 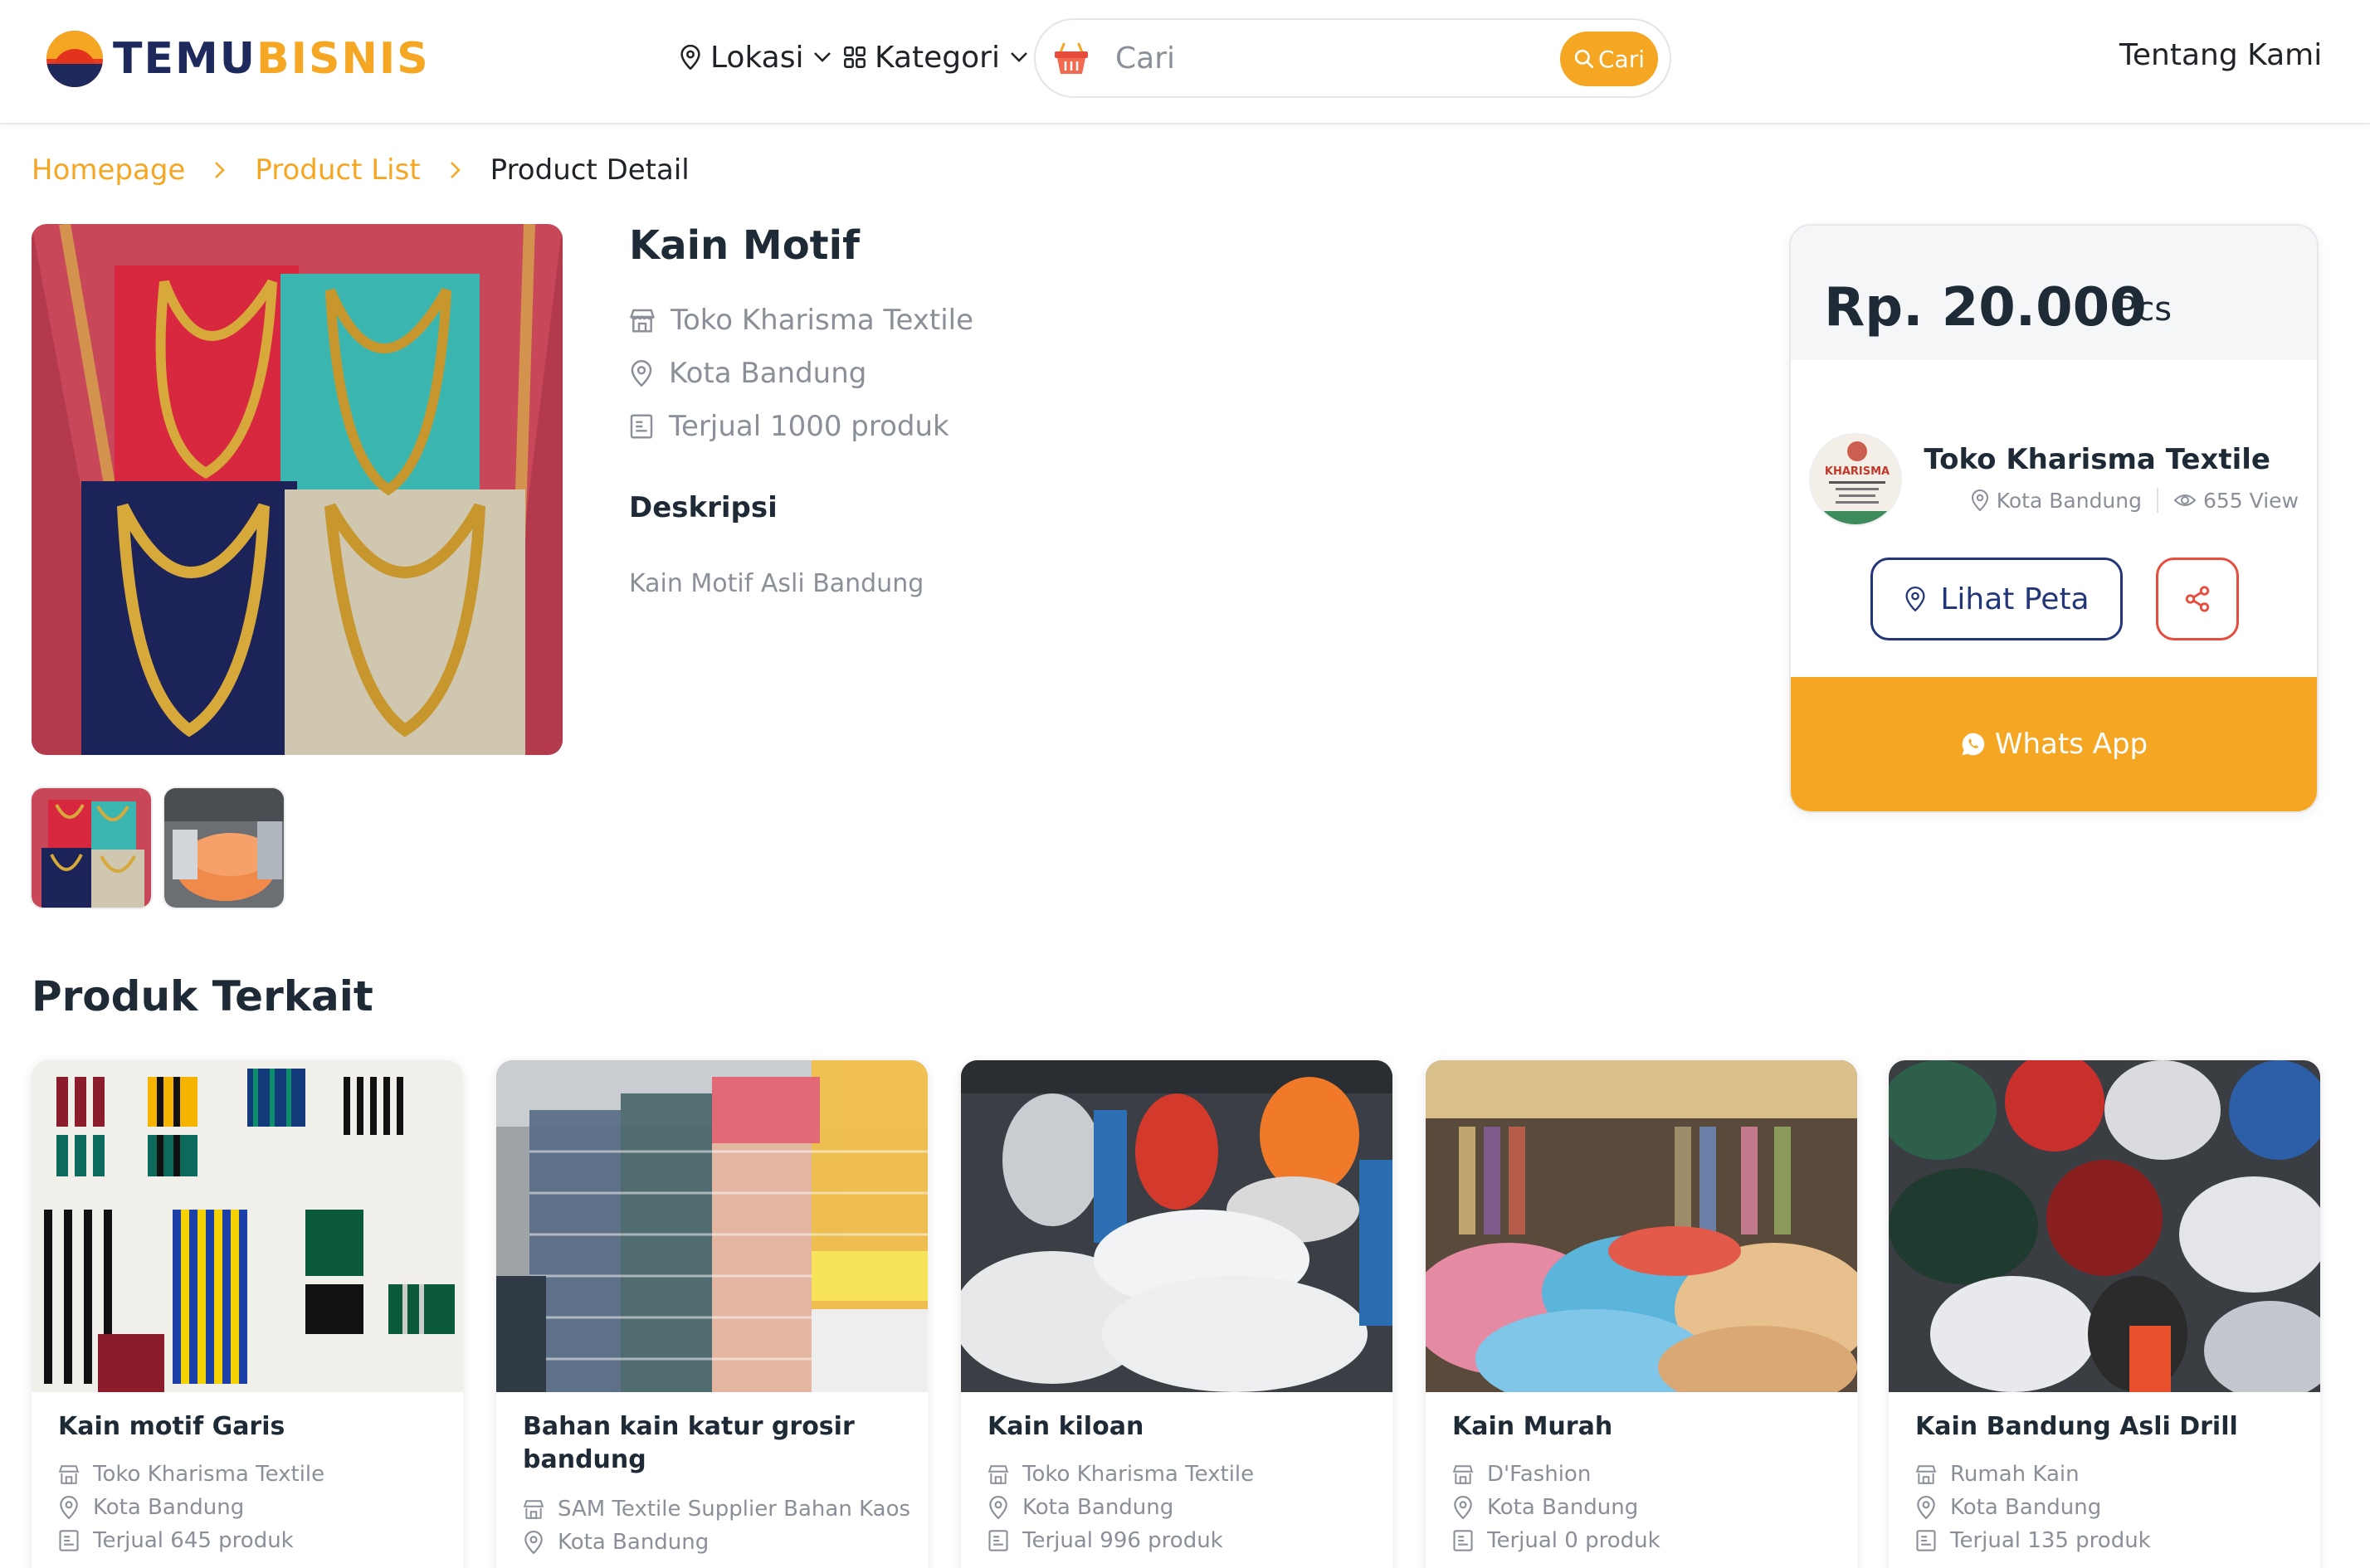 What do you see at coordinates (1573, 1540) in the screenshot?
I see `related-product-sold-count: Terjual 0 produk` at bounding box center [1573, 1540].